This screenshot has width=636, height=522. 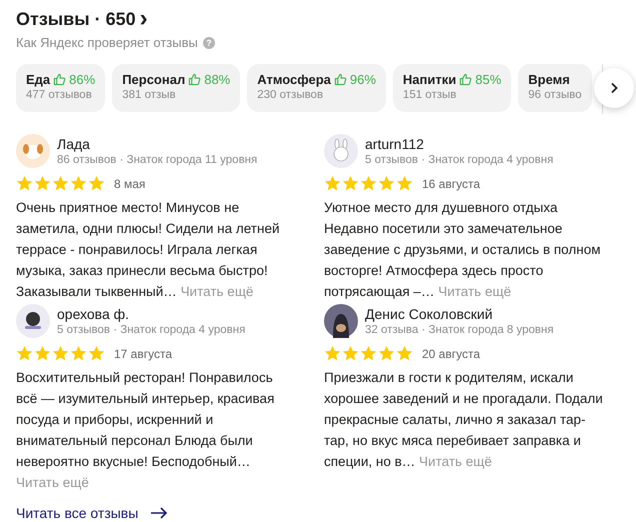 I want to click on author-name: орехова ф., so click(x=151, y=314).